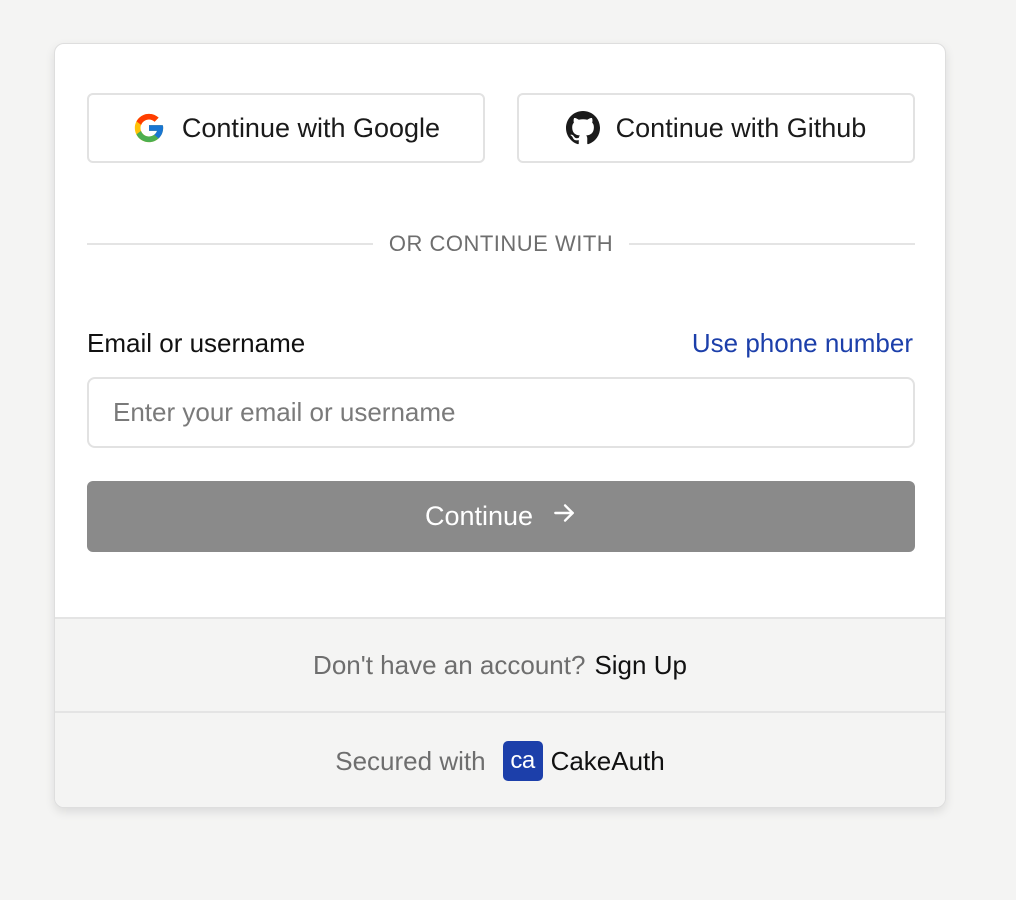  Describe the element at coordinates (449, 664) in the screenshot. I see `signup-prompt: Don't have an account?` at that location.